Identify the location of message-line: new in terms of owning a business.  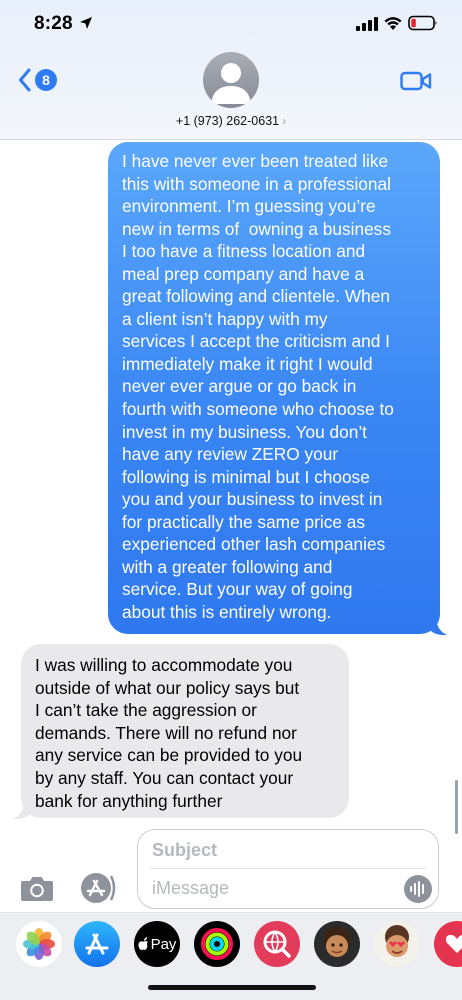
(256, 228).